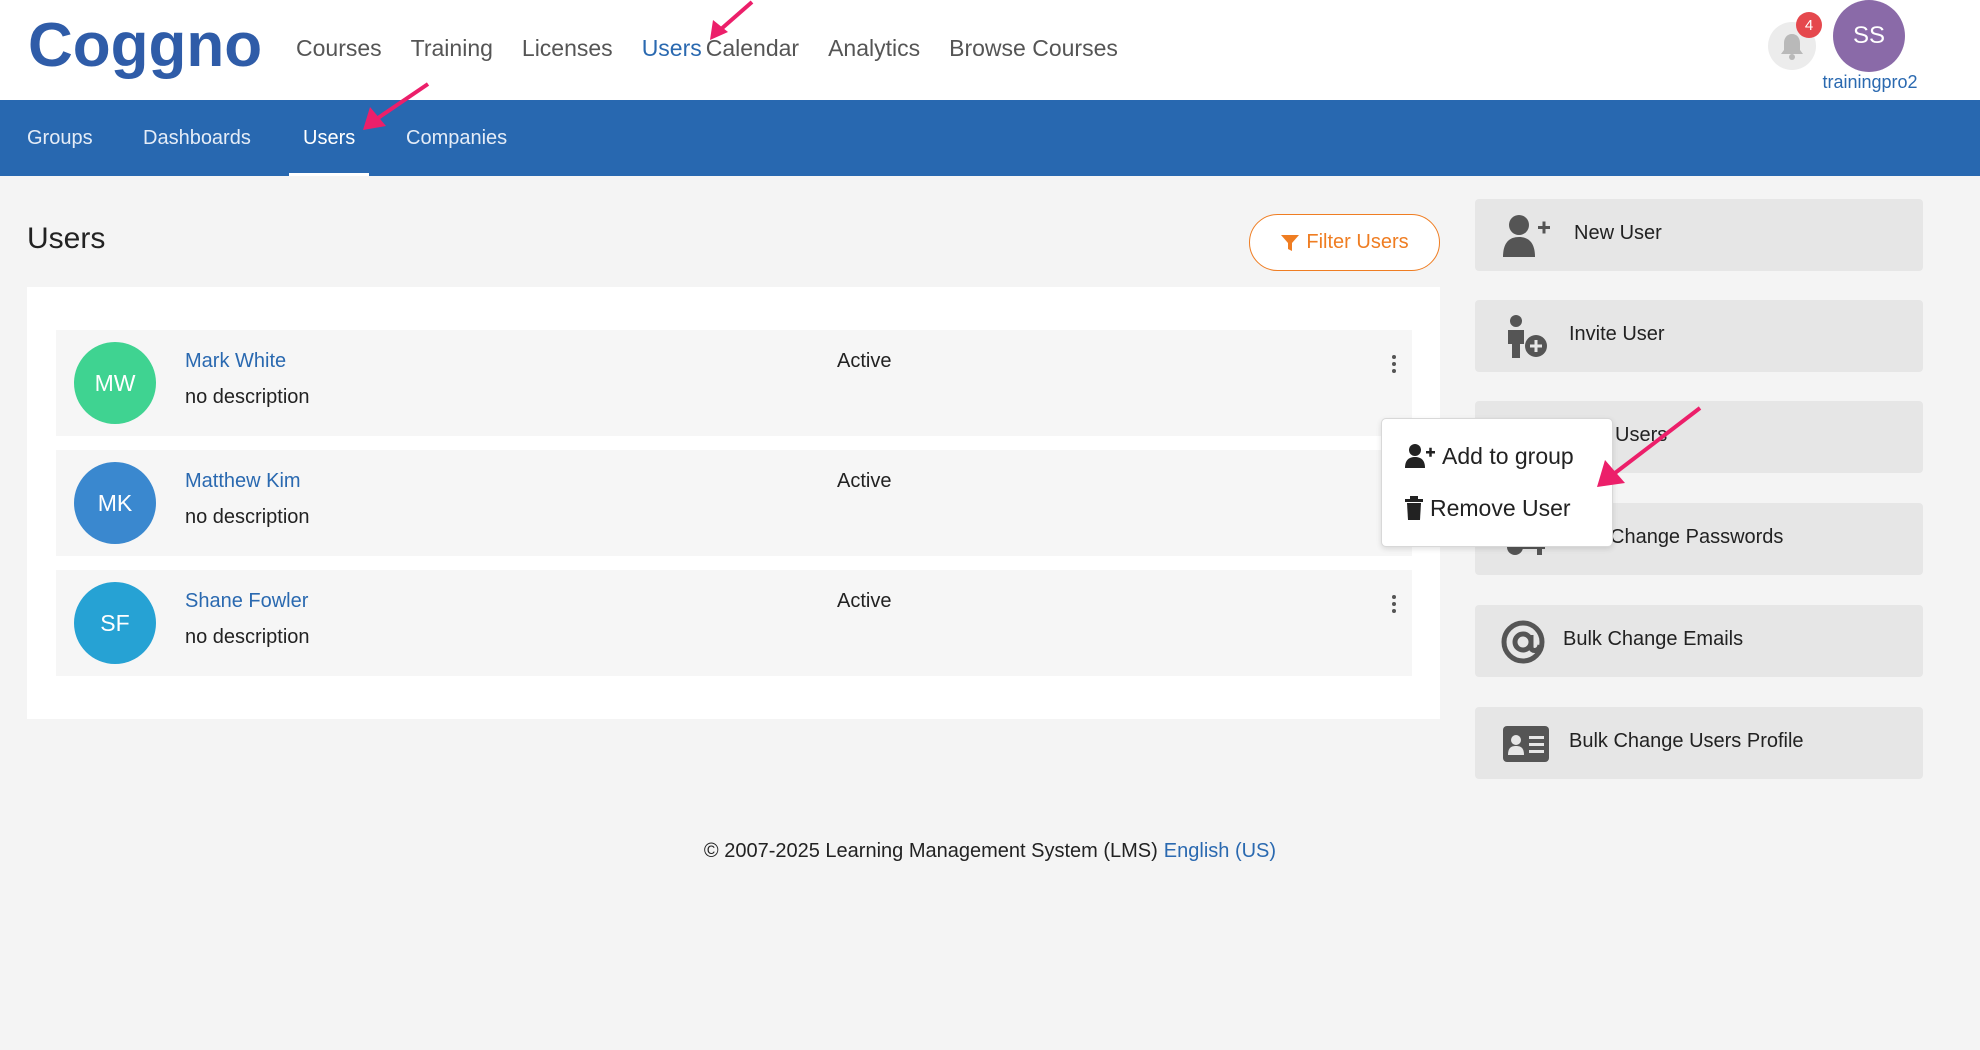 Image resolution: width=1980 pixels, height=1050 pixels. Describe the element at coordinates (734, 623) in the screenshot. I see `user-row: SF Shane Fowler no description Active` at that location.